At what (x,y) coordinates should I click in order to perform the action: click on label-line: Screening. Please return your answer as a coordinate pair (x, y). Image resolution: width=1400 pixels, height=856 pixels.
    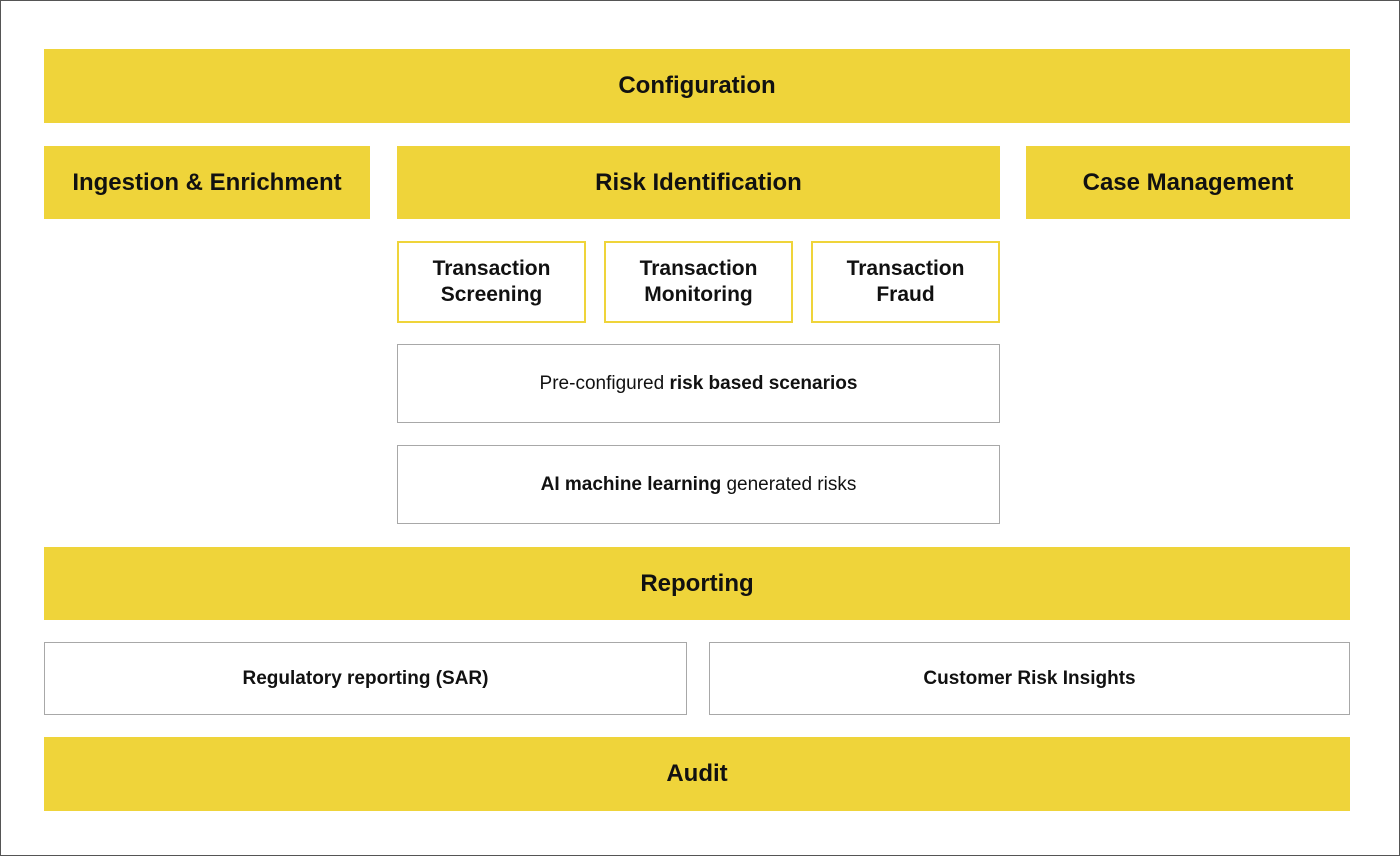
    Looking at the image, I should click on (491, 294).